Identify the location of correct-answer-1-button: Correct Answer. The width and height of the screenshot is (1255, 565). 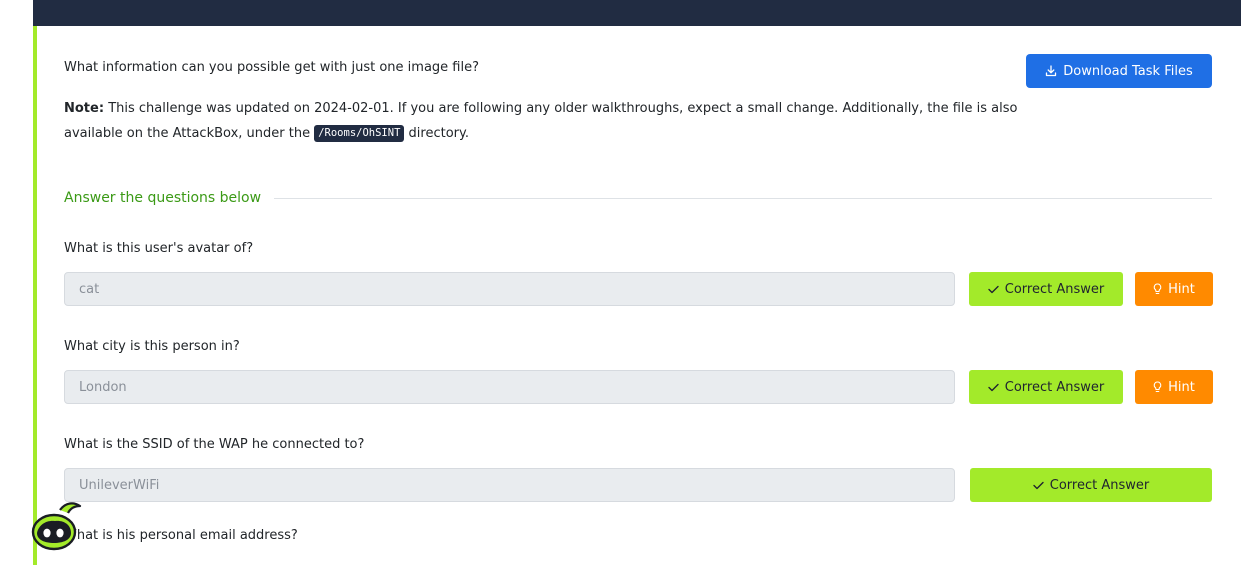
(1046, 289).